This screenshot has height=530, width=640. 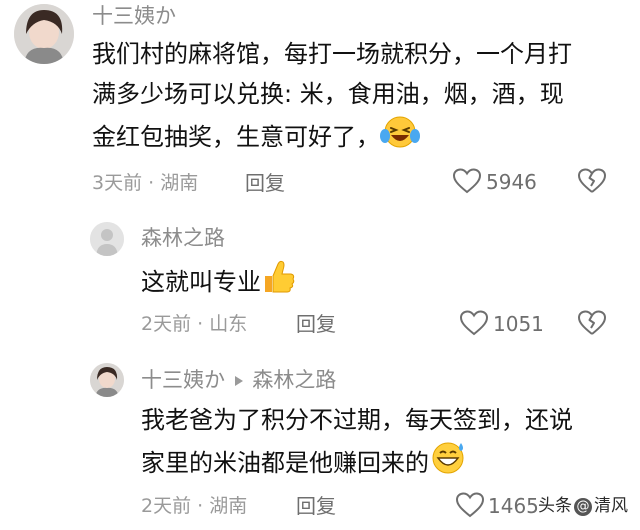 What do you see at coordinates (228, 324) in the screenshot?
I see `comment-location: 山东` at bounding box center [228, 324].